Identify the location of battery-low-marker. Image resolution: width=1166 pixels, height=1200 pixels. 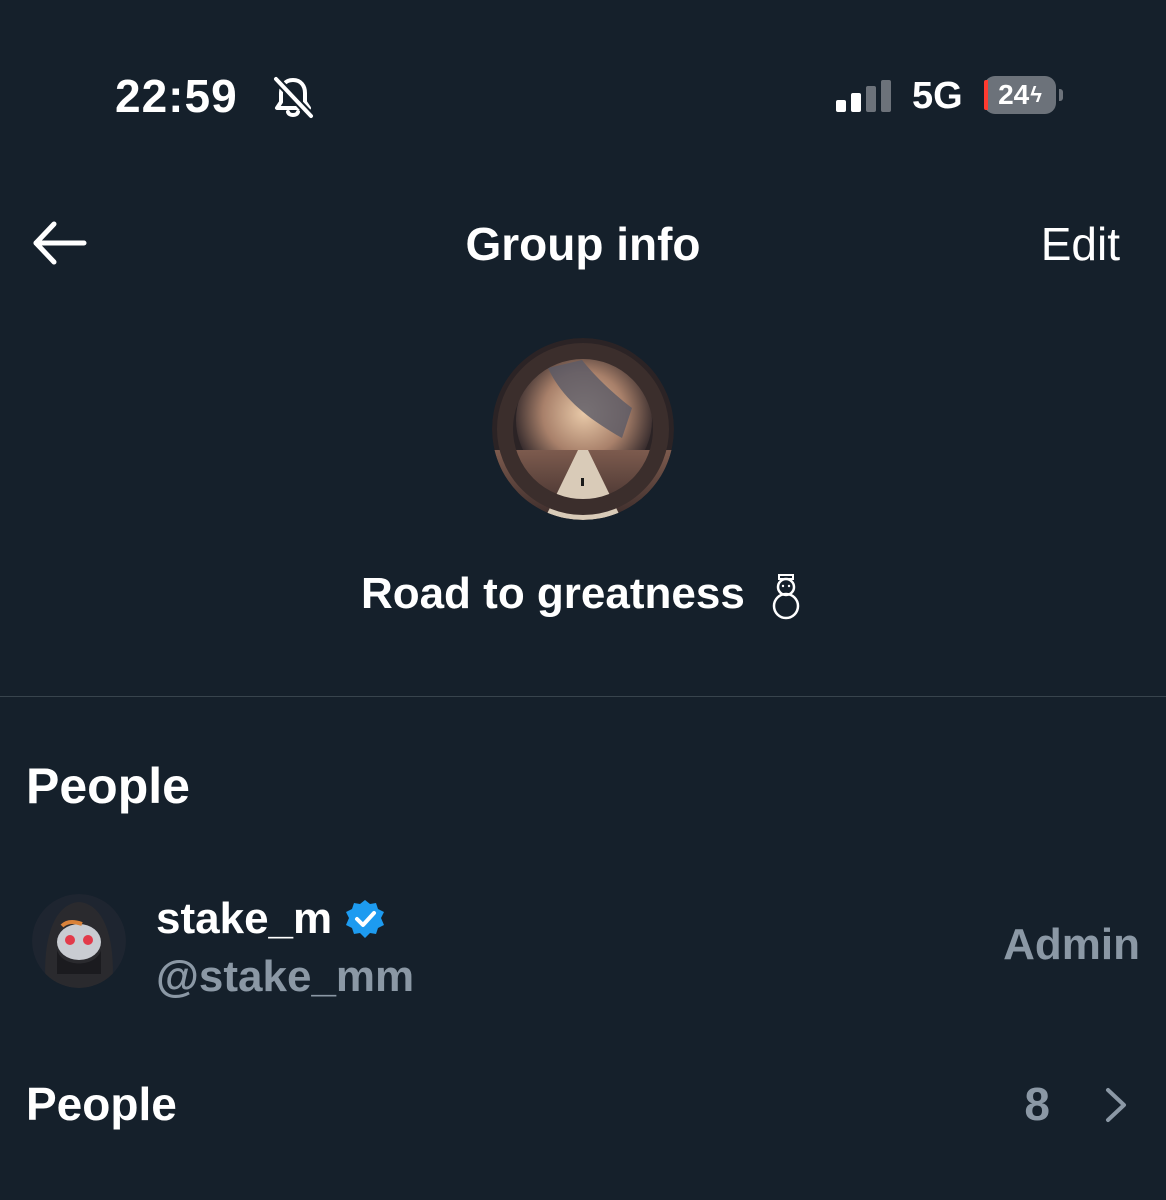
(986, 95).